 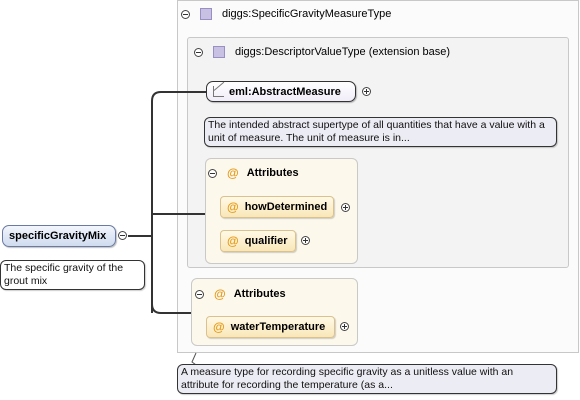 I want to click on base-attributes-header: @ Attributes, so click(x=253, y=173).